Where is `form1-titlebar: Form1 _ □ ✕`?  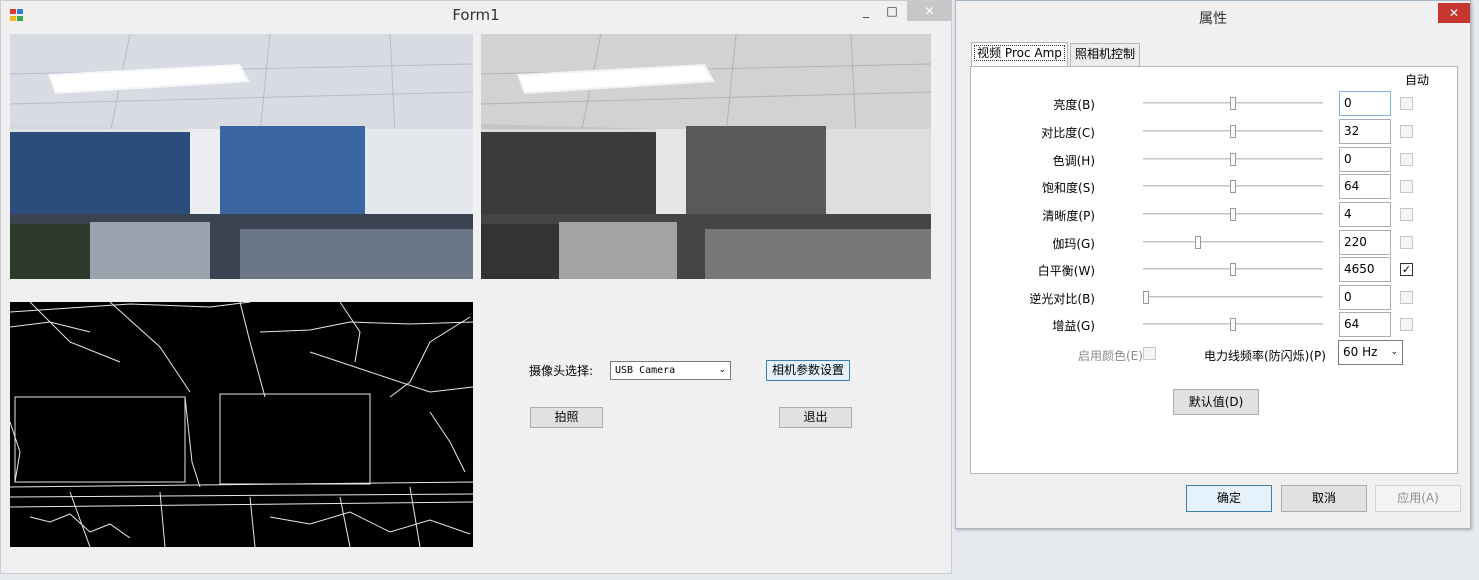
form1-titlebar: Form1 _ □ ✕ is located at coordinates (476, 15).